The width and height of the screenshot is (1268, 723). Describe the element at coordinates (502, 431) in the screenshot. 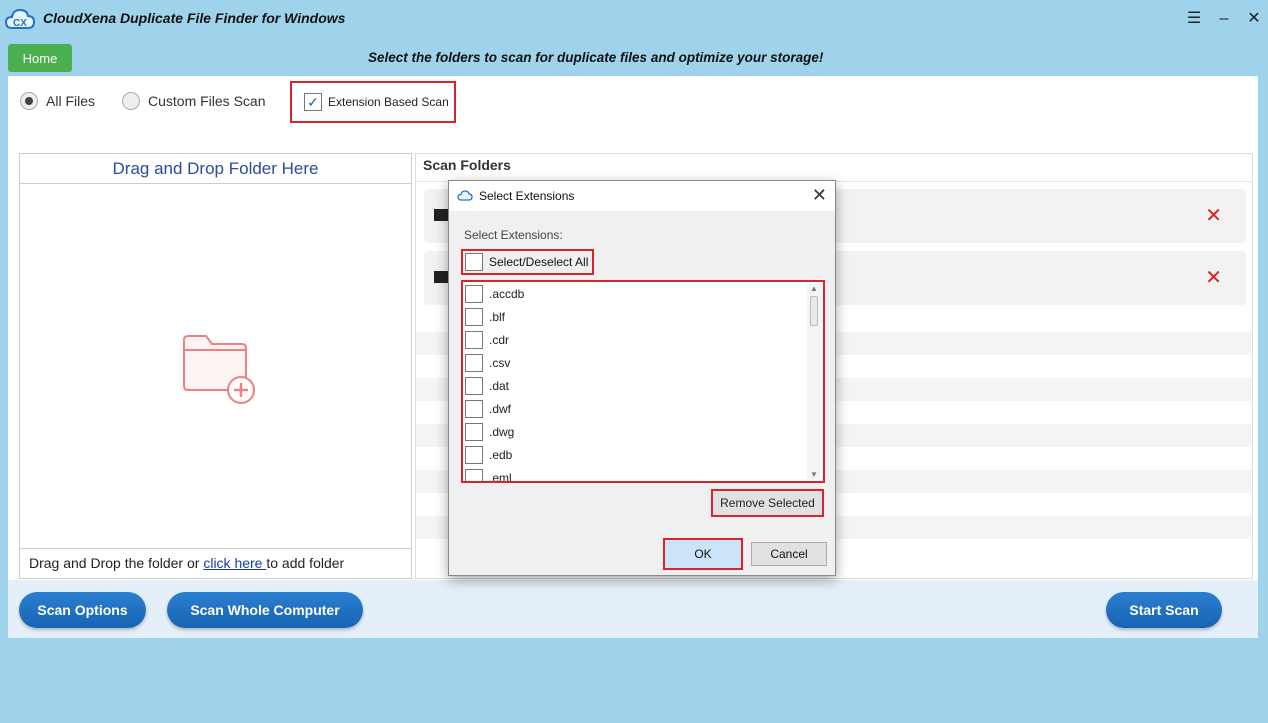

I see `extension-label: .dwg` at that location.